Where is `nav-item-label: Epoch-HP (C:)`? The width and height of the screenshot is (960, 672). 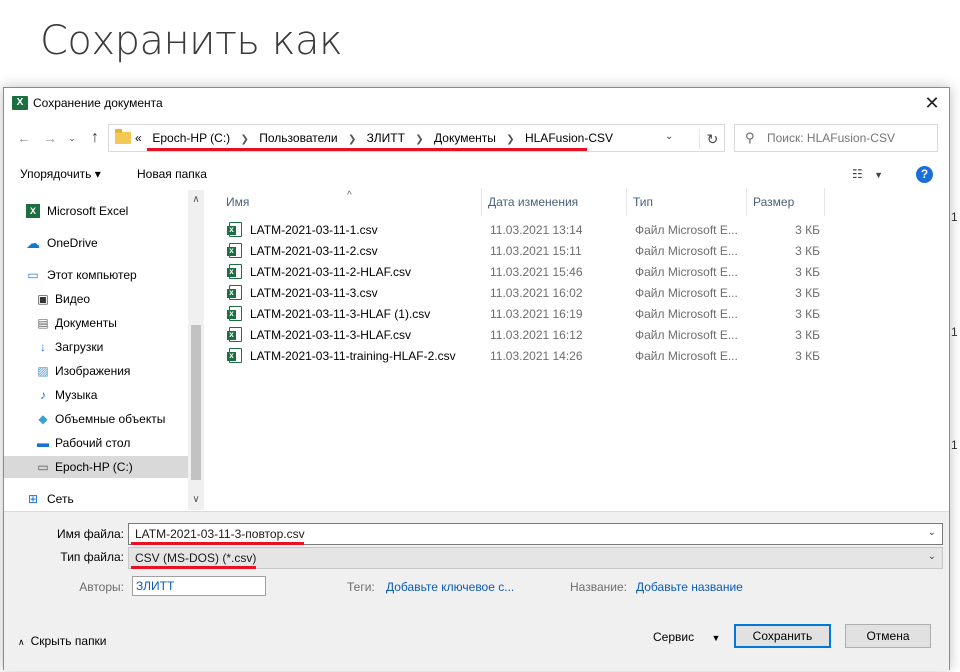 nav-item-label: Epoch-HP (C:) is located at coordinates (94, 467).